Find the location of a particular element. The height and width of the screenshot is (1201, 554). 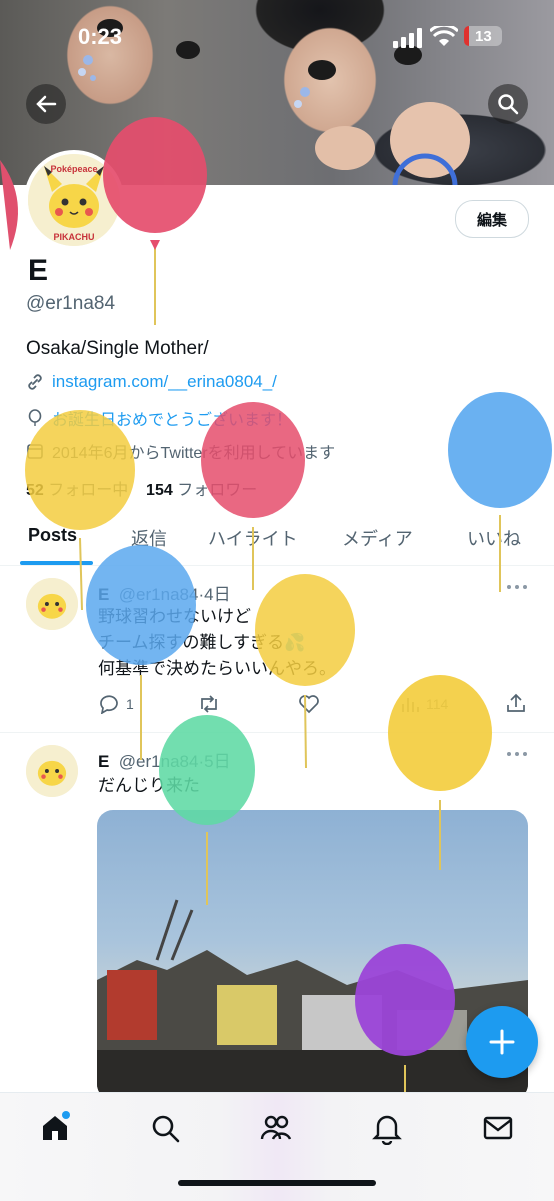

reply-button: 1 is located at coordinates (116, 704).